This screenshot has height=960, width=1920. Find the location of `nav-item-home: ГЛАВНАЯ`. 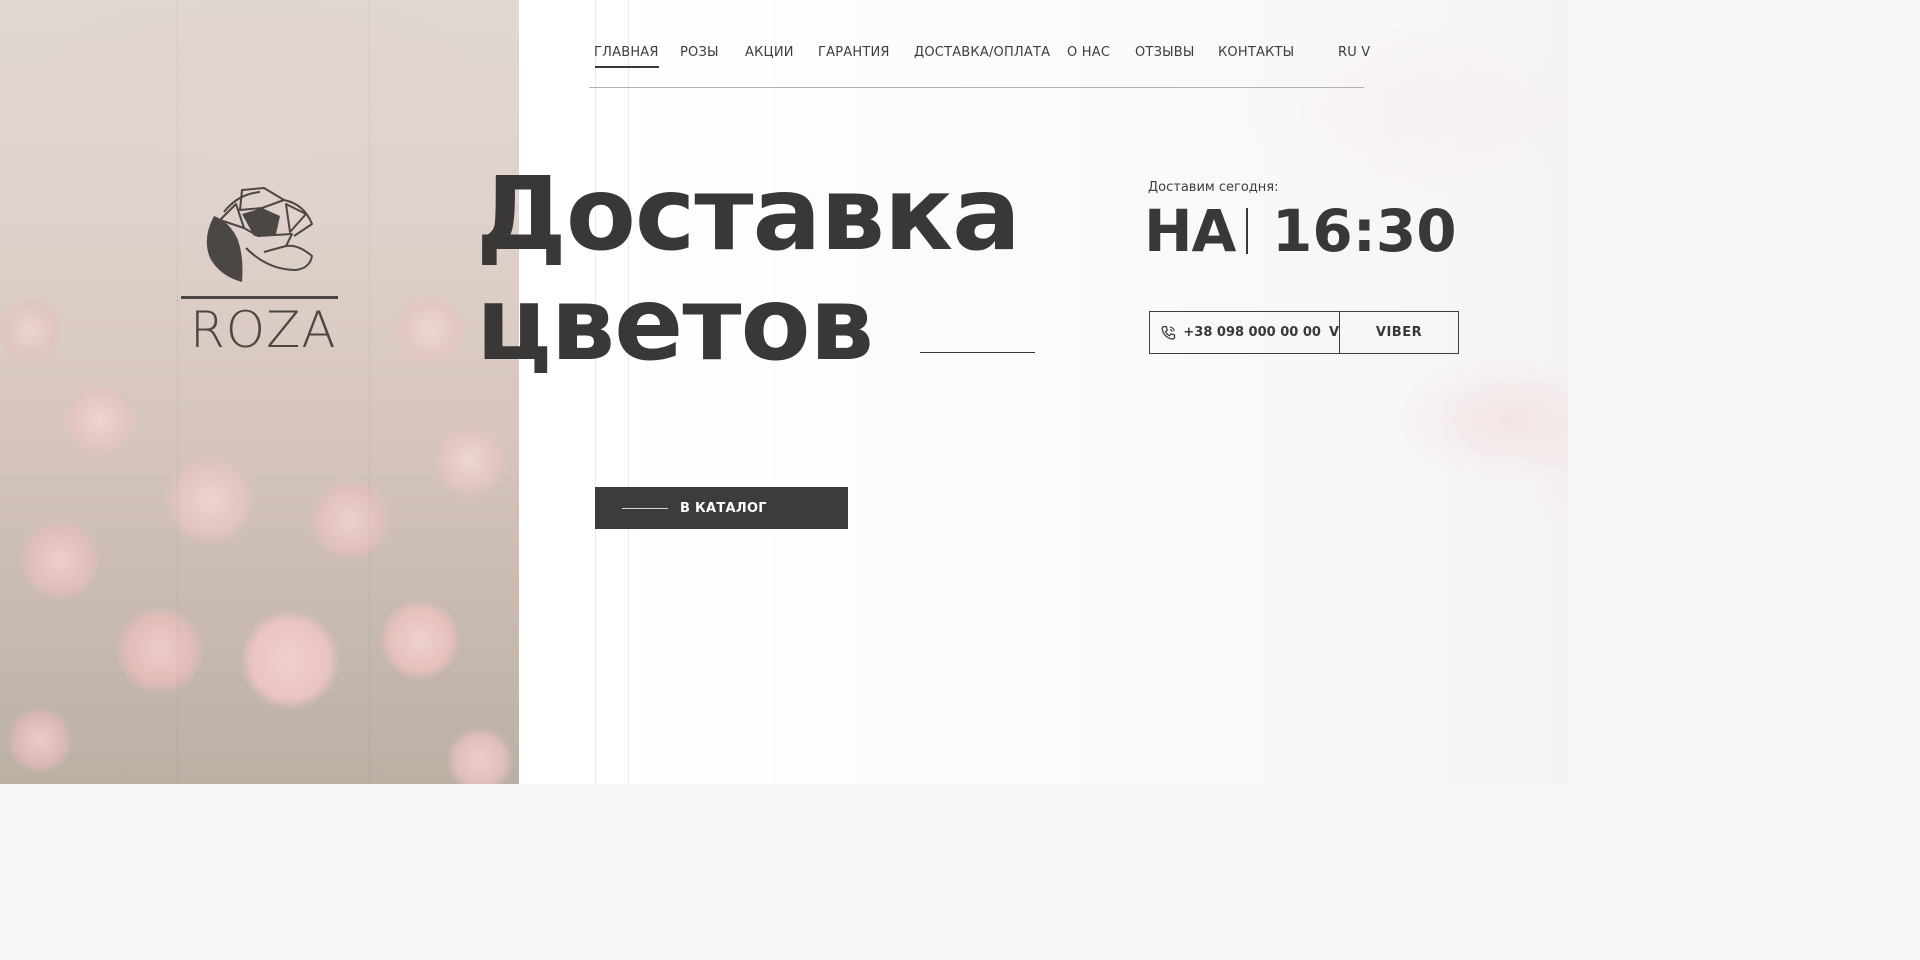

nav-item-home: ГЛАВНАЯ is located at coordinates (626, 56).